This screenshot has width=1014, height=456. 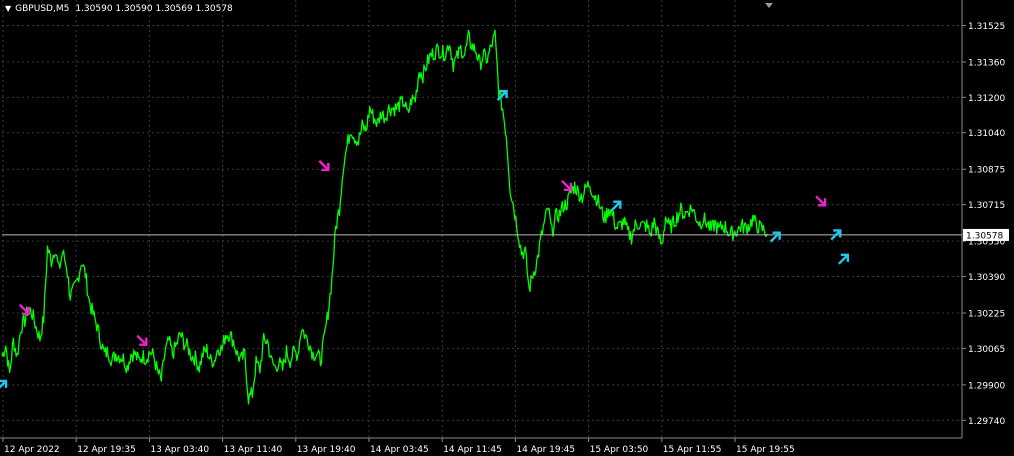 What do you see at coordinates (619, 450) in the screenshot?
I see `x-tick-label: 15 Apr 03:50` at bounding box center [619, 450].